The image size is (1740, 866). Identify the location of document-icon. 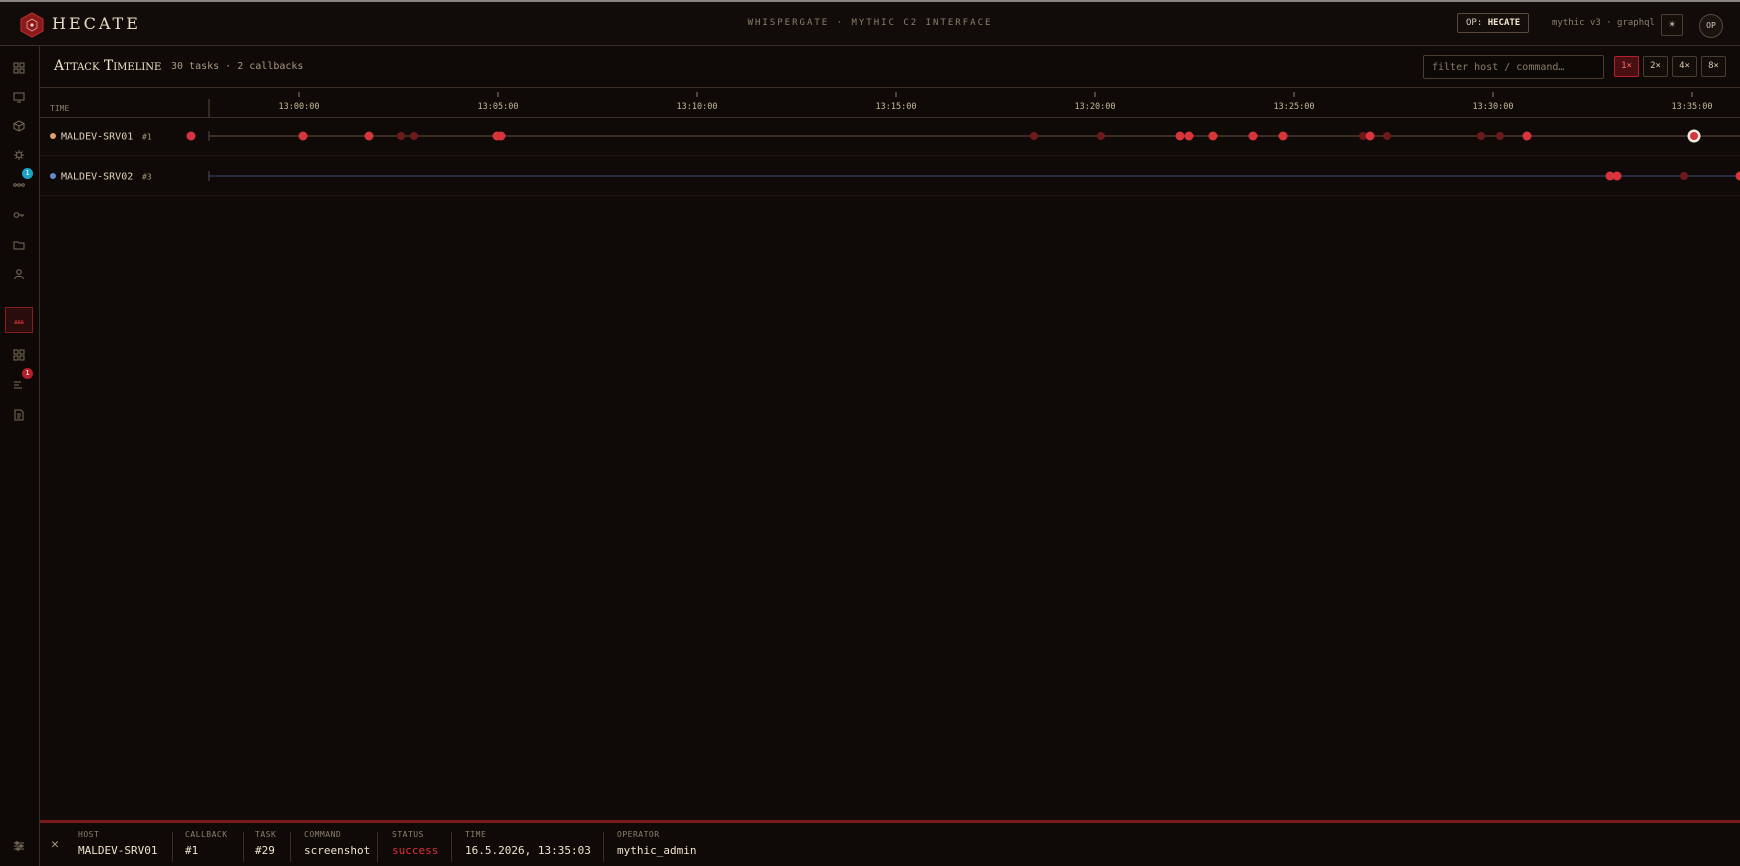
(19, 415).